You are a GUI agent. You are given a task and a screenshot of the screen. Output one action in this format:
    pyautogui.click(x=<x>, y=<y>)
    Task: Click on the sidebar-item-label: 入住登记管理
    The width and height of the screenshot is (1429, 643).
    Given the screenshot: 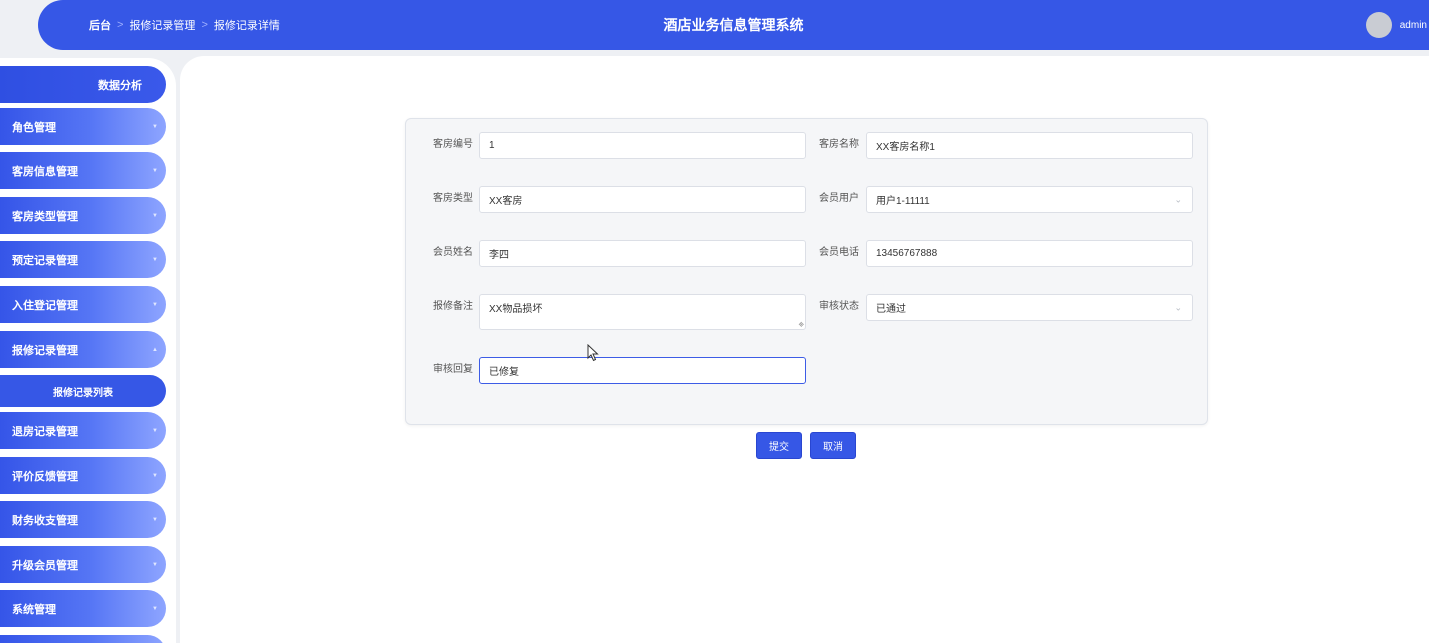 What is the action you would take?
    pyautogui.click(x=45, y=305)
    